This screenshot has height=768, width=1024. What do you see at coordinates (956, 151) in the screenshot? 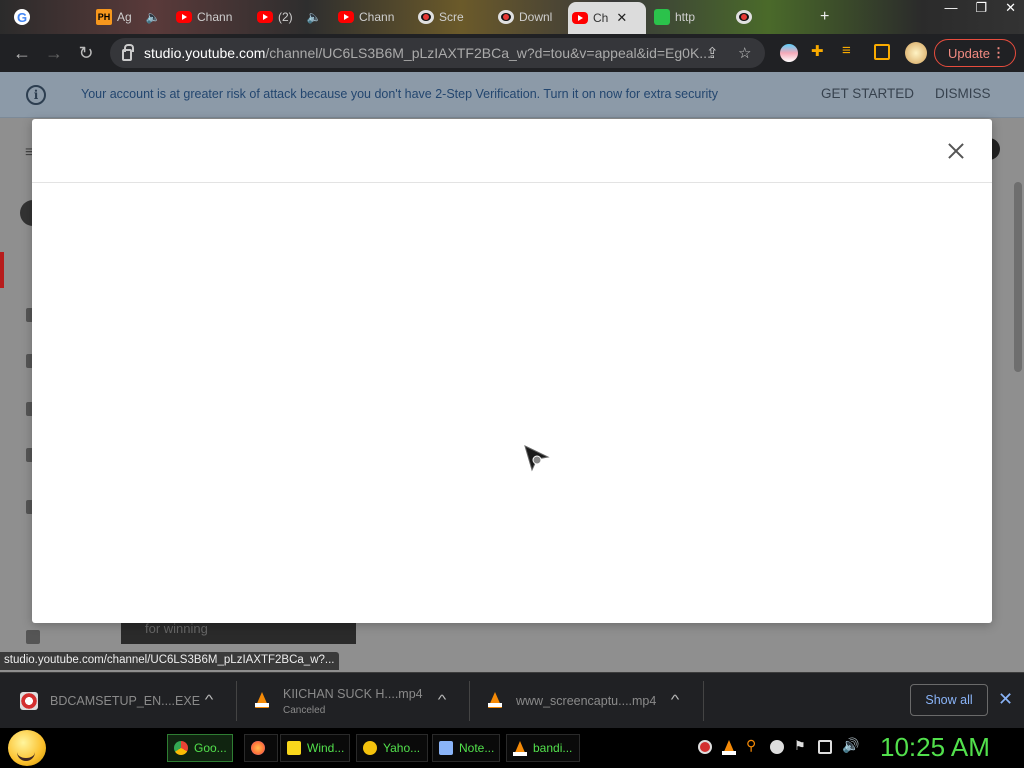
I see `close-icon` at bounding box center [956, 151].